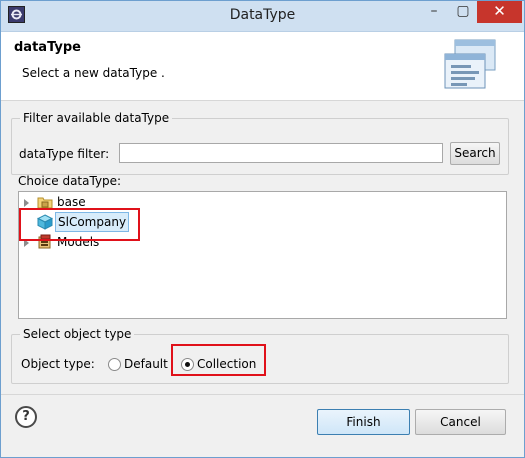  Describe the element at coordinates (146, 364) in the screenshot. I see `default-radio-label: Default` at that location.